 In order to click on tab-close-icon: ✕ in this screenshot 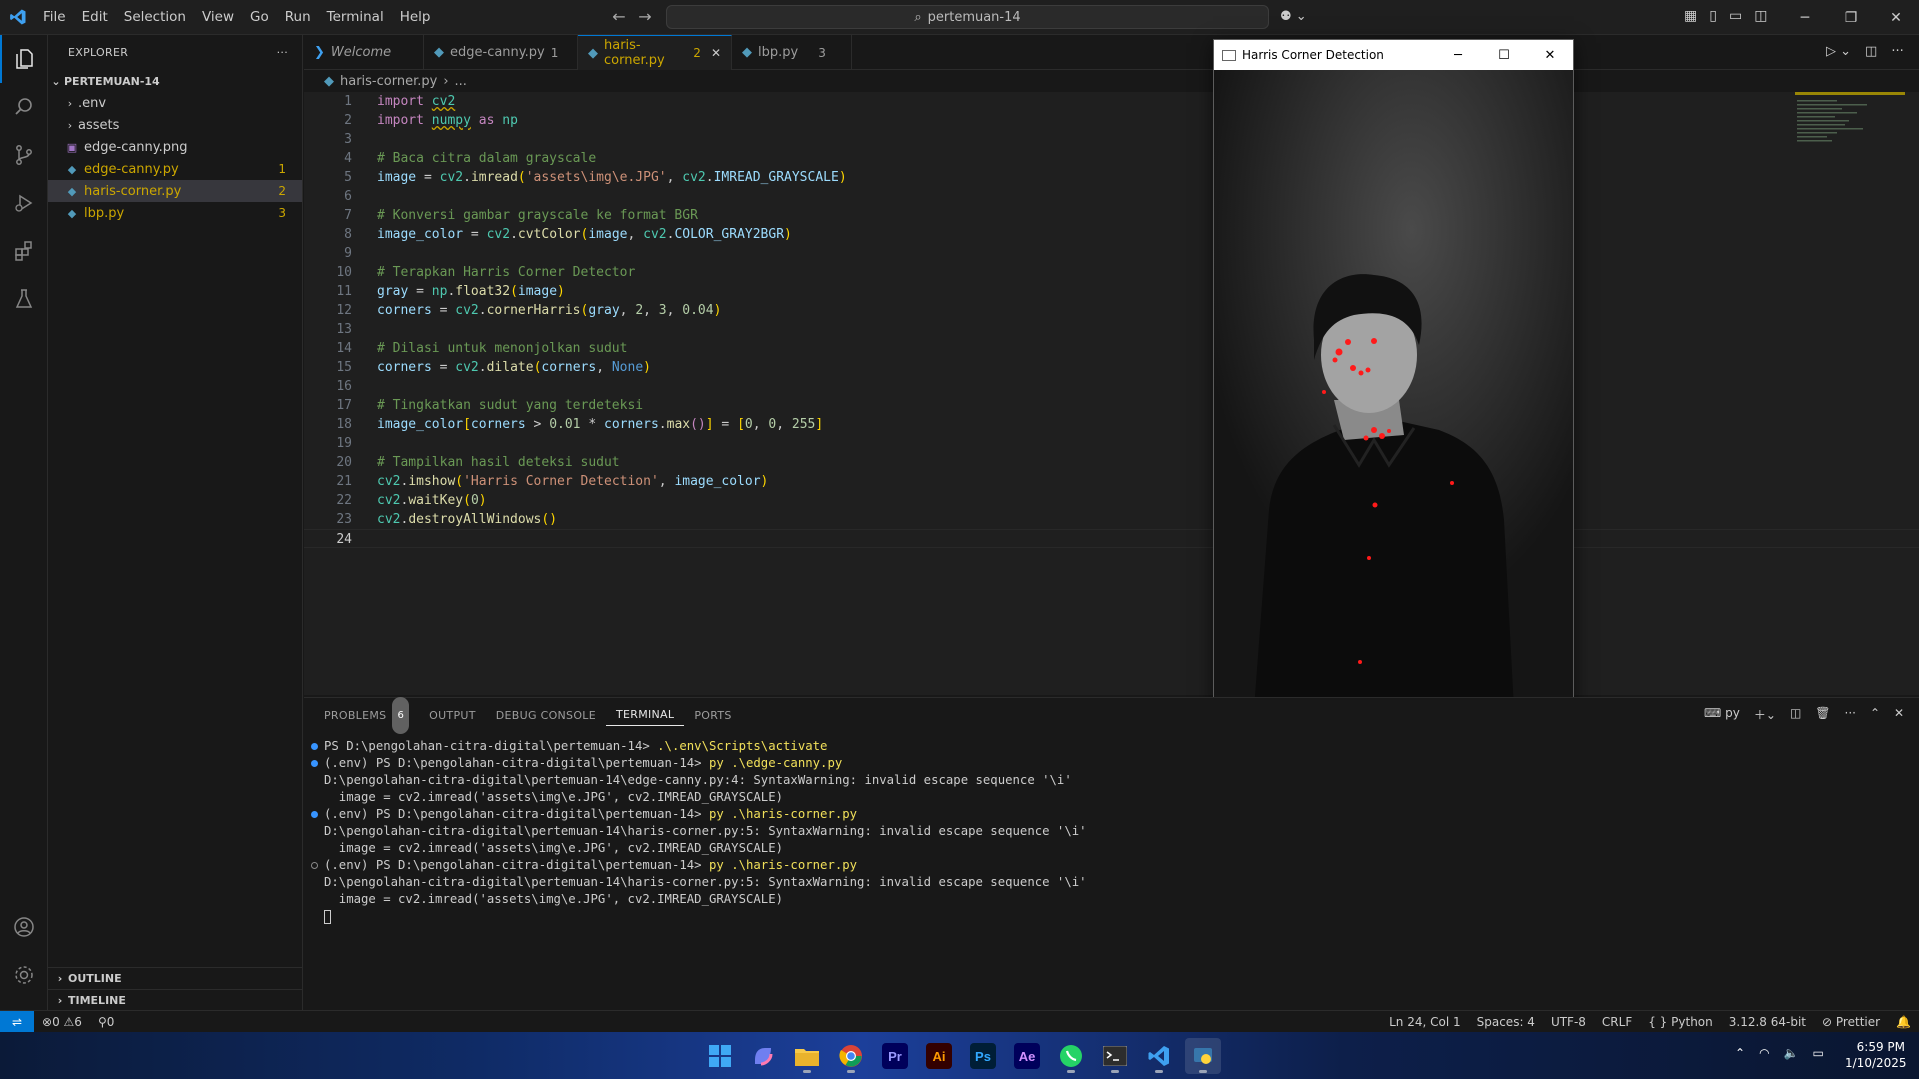, I will do `click(716, 53)`.